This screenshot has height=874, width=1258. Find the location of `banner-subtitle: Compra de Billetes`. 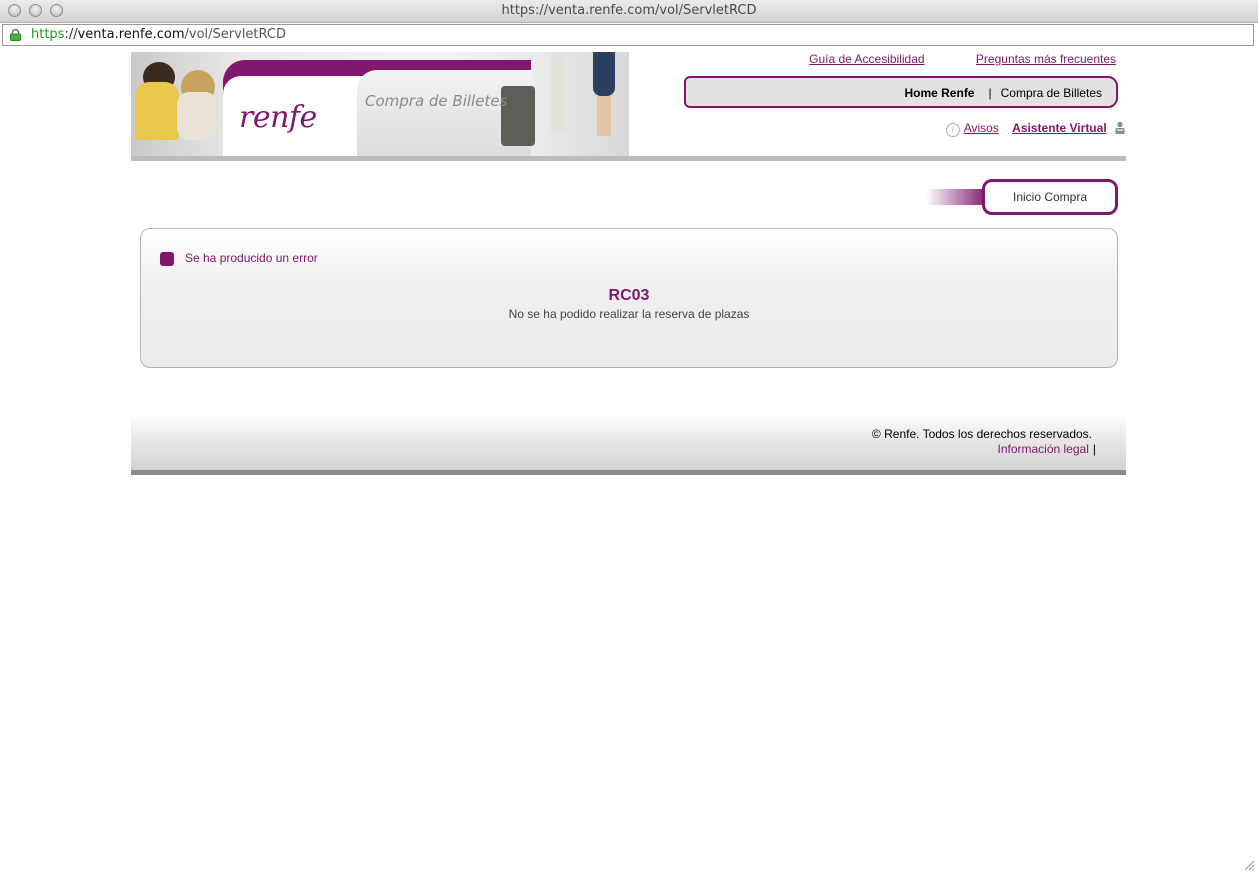

banner-subtitle: Compra de Billetes is located at coordinates (436, 101).